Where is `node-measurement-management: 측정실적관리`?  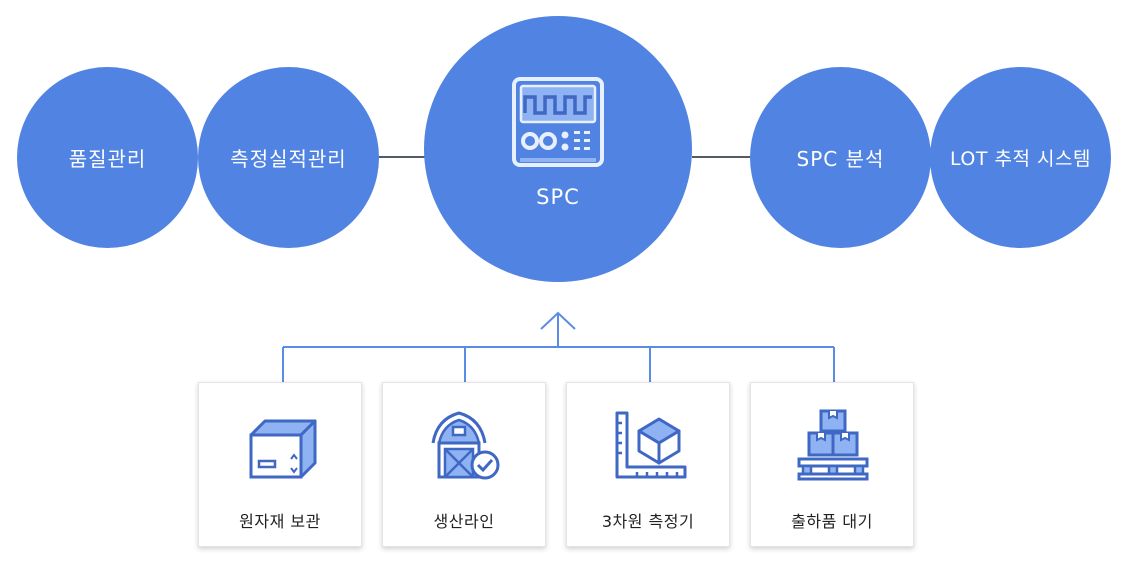 node-measurement-management: 측정실적관리 is located at coordinates (288, 157).